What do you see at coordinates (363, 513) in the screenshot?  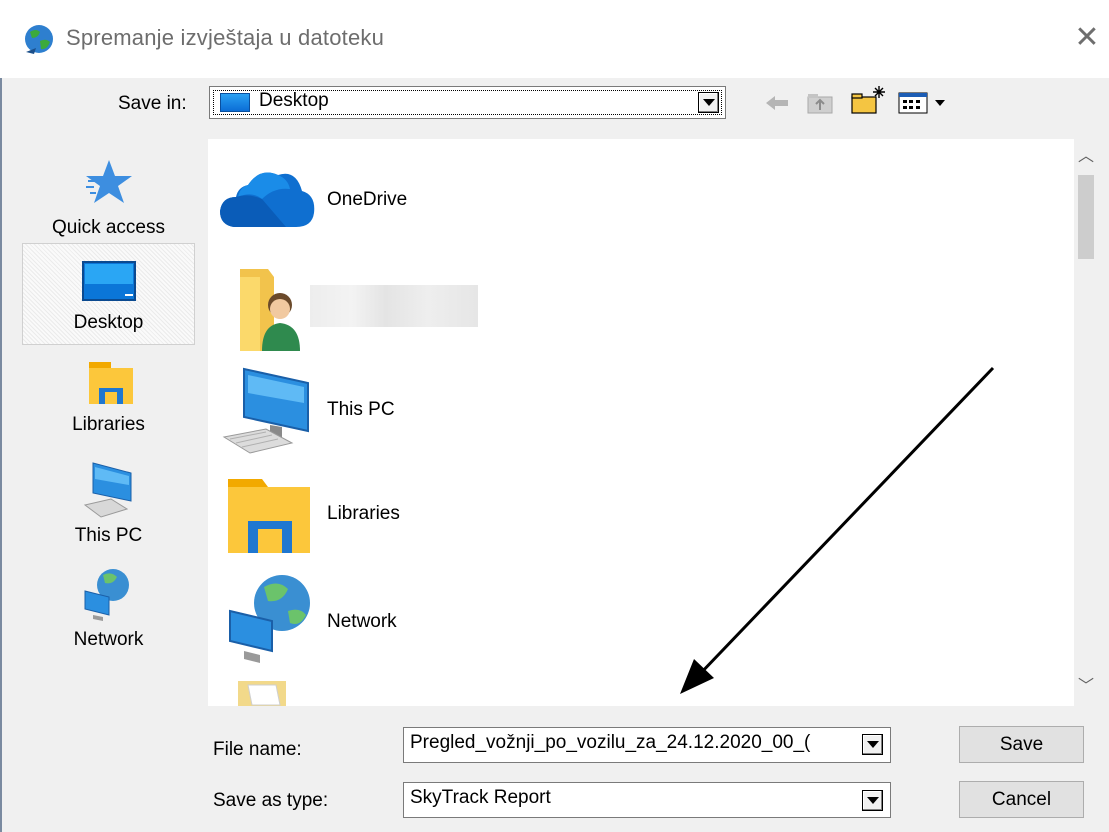 I see `file-name: Libraries` at bounding box center [363, 513].